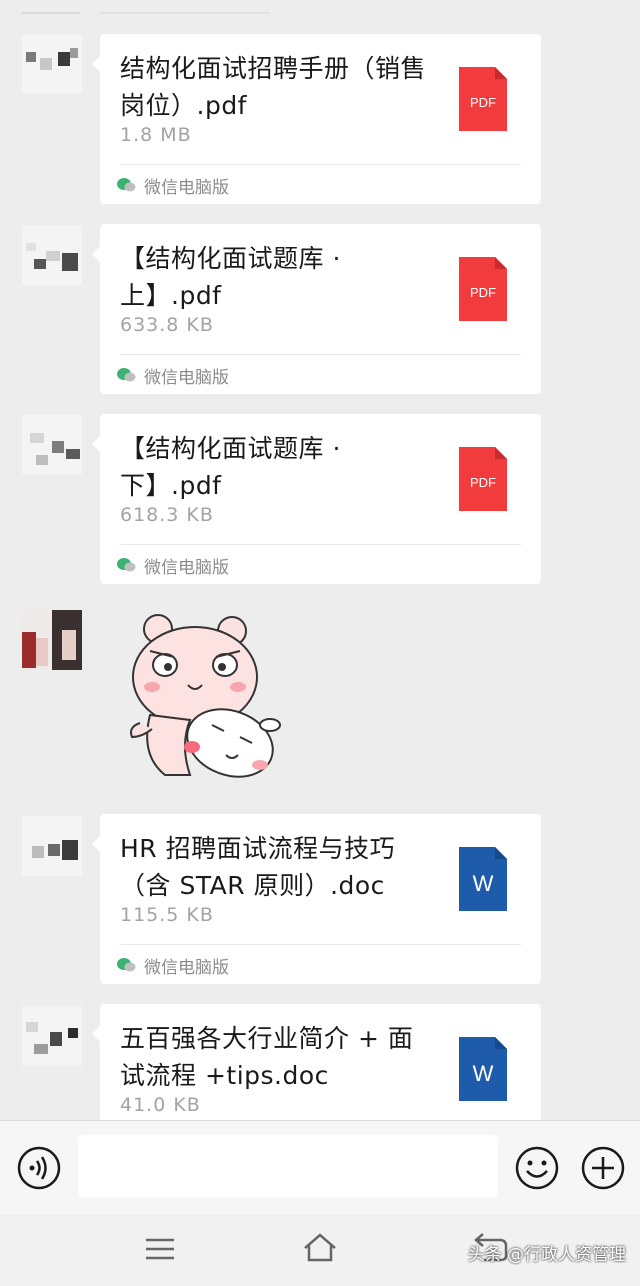  What do you see at coordinates (230, 277) in the screenshot?
I see `file-name: 【结构化面试题库 · 上】.pdf` at bounding box center [230, 277].